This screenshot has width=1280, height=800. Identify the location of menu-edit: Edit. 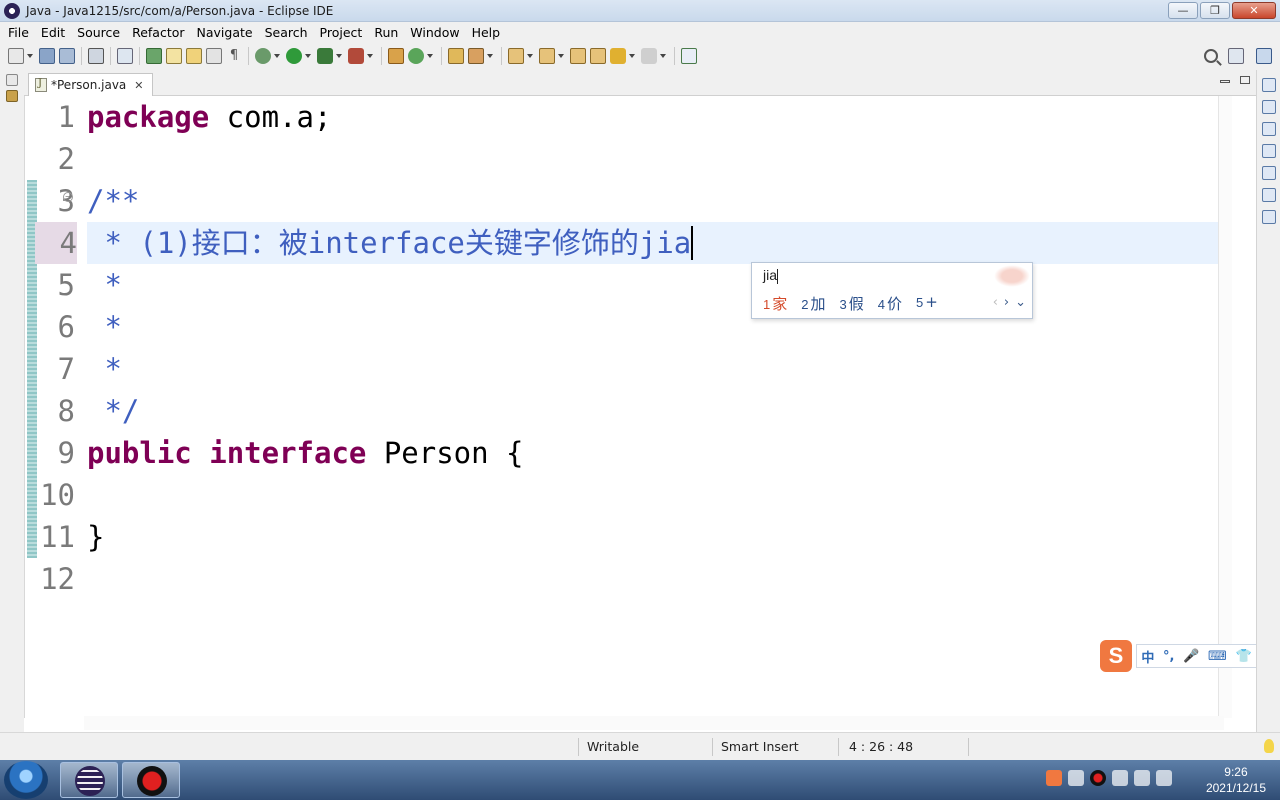
(53, 32).